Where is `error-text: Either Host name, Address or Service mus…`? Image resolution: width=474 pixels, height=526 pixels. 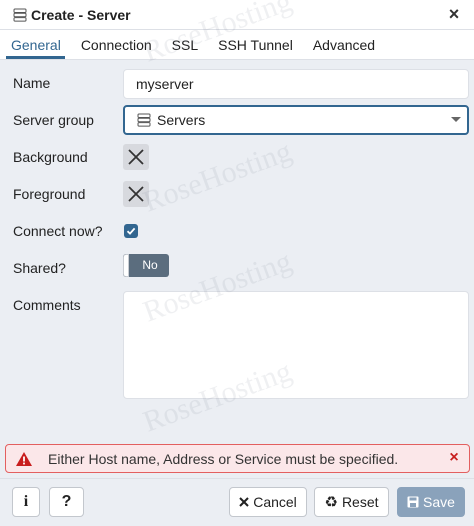 error-text: Either Host name, Address or Service mus… is located at coordinates (223, 458).